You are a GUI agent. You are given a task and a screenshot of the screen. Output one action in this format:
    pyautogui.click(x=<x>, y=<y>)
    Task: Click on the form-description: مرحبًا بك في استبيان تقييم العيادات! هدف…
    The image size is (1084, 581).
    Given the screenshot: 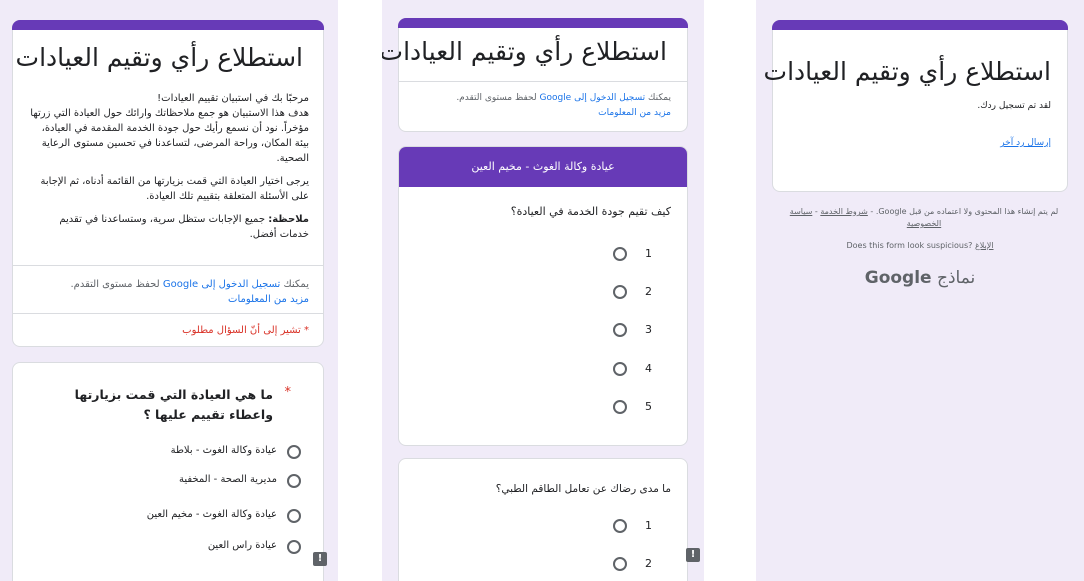 What is the action you would take?
    pyautogui.click(x=168, y=166)
    